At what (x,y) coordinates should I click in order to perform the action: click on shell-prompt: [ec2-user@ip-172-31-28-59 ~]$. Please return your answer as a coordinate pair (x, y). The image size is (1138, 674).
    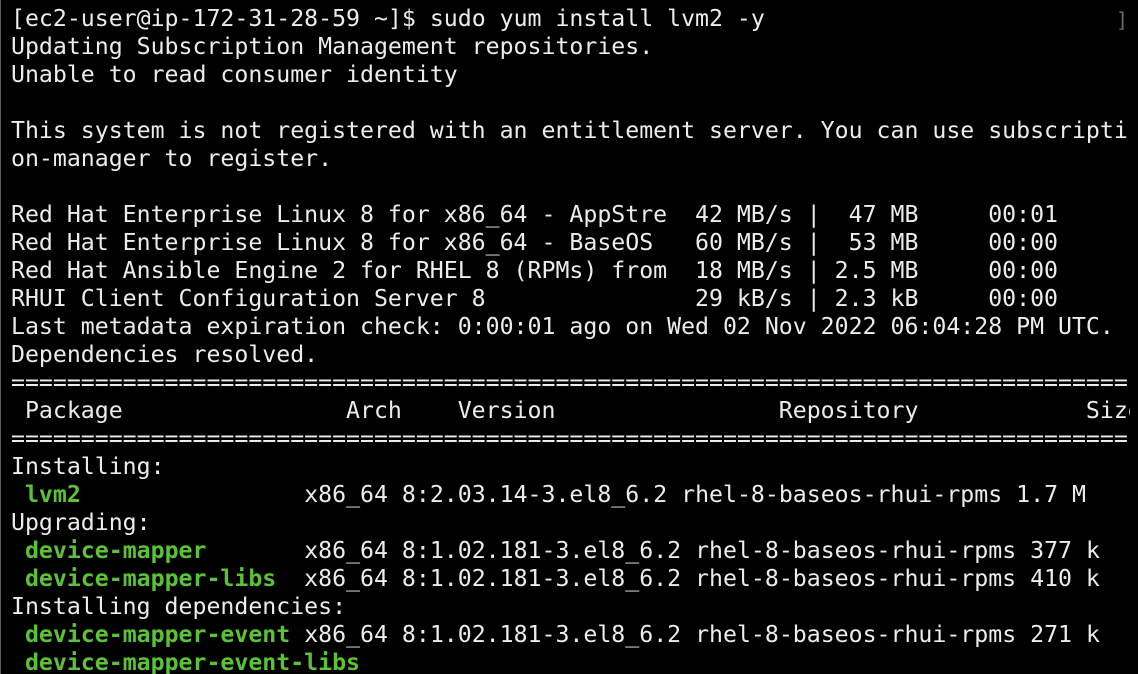
    Looking at the image, I should click on (220, 18).